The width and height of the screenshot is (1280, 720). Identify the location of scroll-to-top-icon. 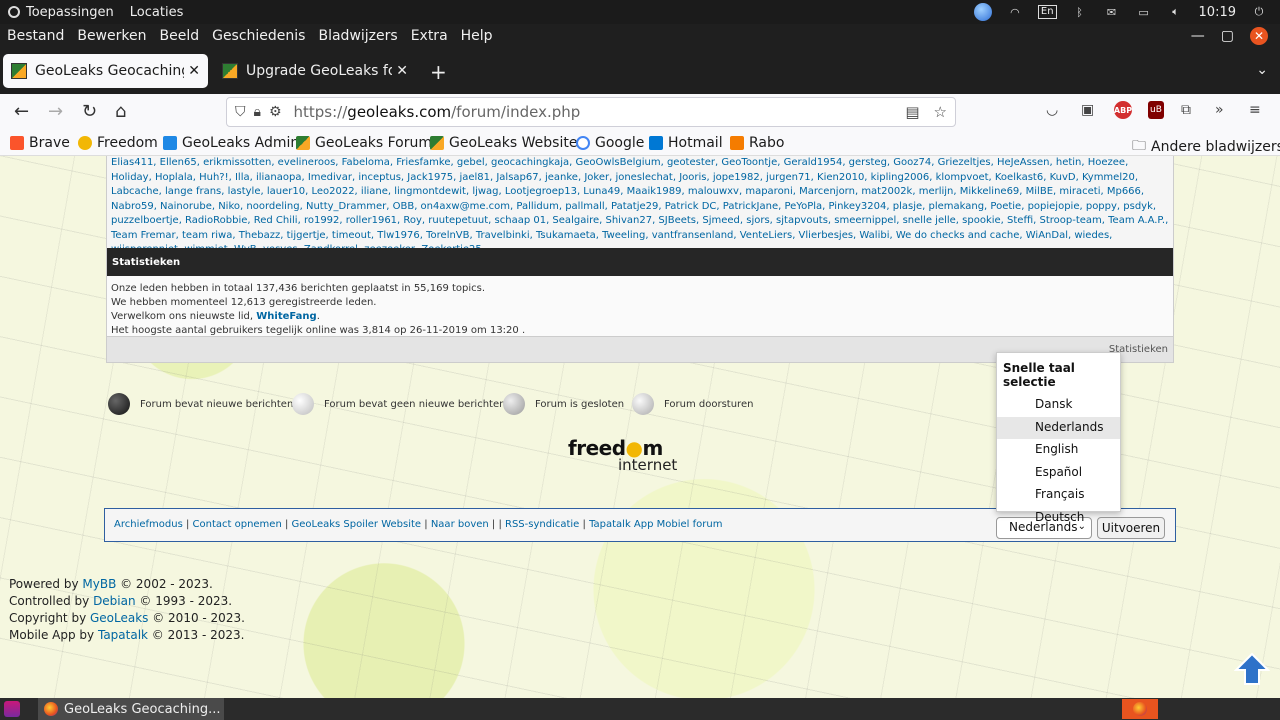
(1252, 669).